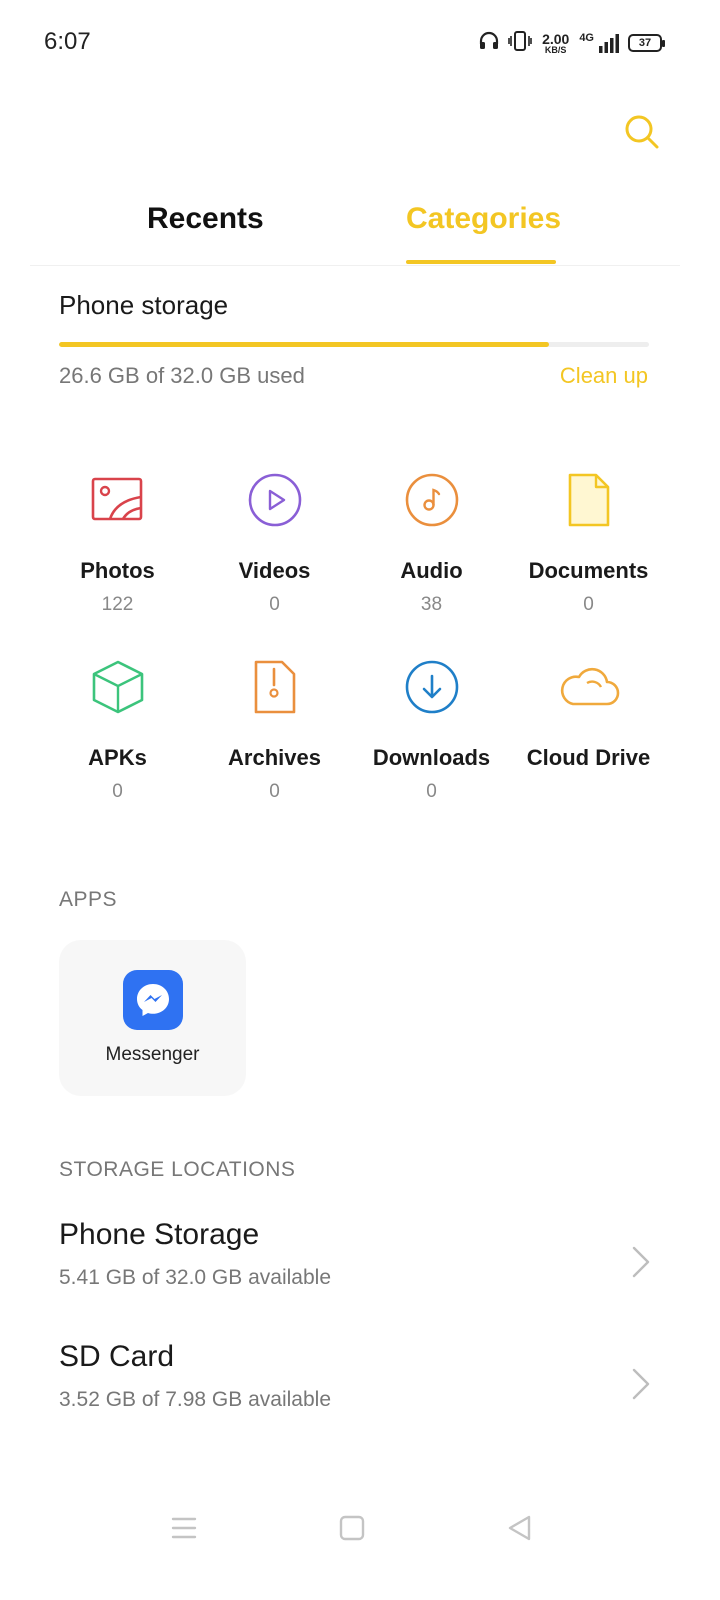  Describe the element at coordinates (431, 542) in the screenshot. I see `category-audio: Audio 38` at that location.